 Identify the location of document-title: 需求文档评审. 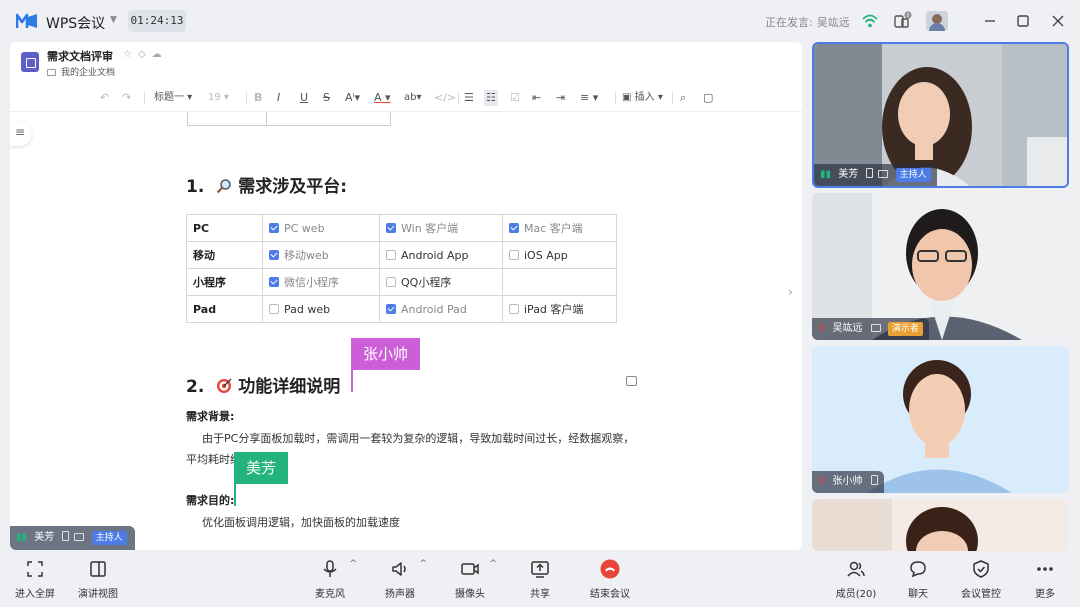
(80, 56).